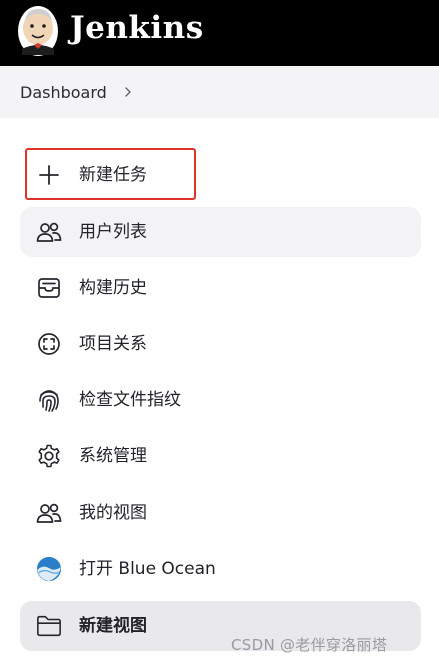  Describe the element at coordinates (128, 92) in the screenshot. I see `chevron-right-icon` at that location.